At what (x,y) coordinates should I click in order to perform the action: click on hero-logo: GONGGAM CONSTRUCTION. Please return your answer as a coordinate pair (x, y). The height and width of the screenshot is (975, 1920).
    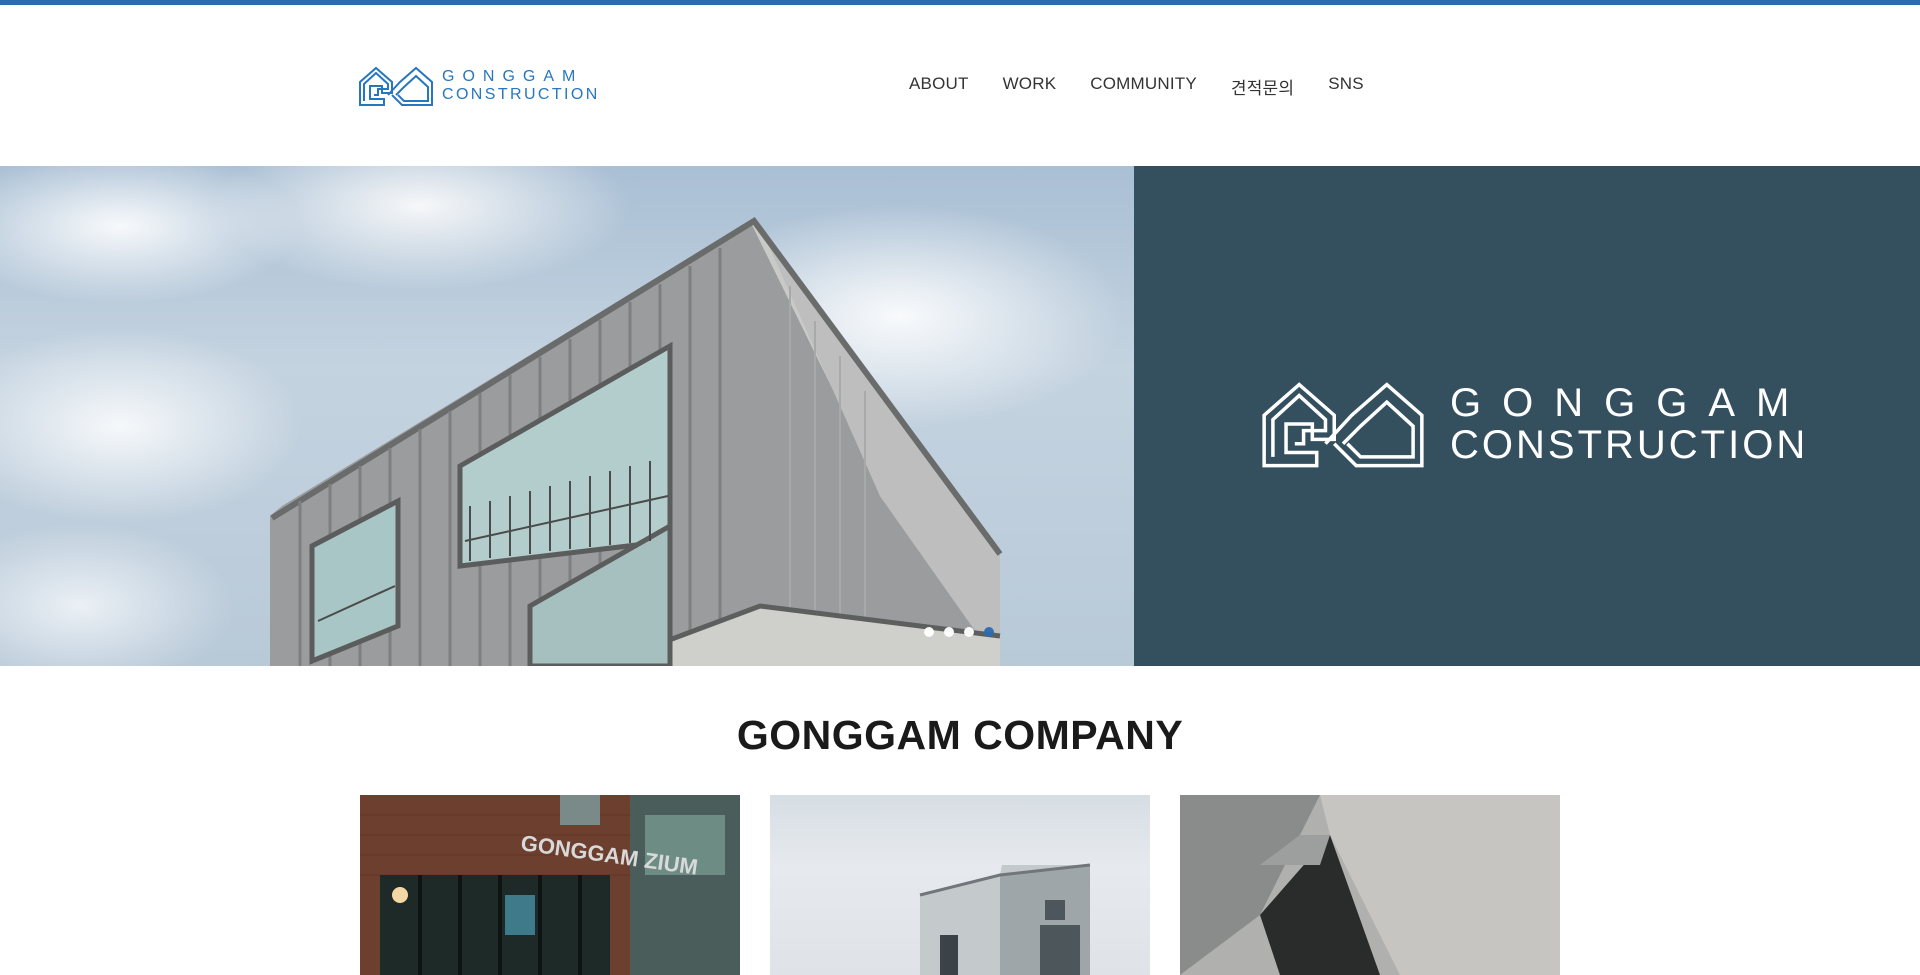
    Looking at the image, I should click on (1532, 424).